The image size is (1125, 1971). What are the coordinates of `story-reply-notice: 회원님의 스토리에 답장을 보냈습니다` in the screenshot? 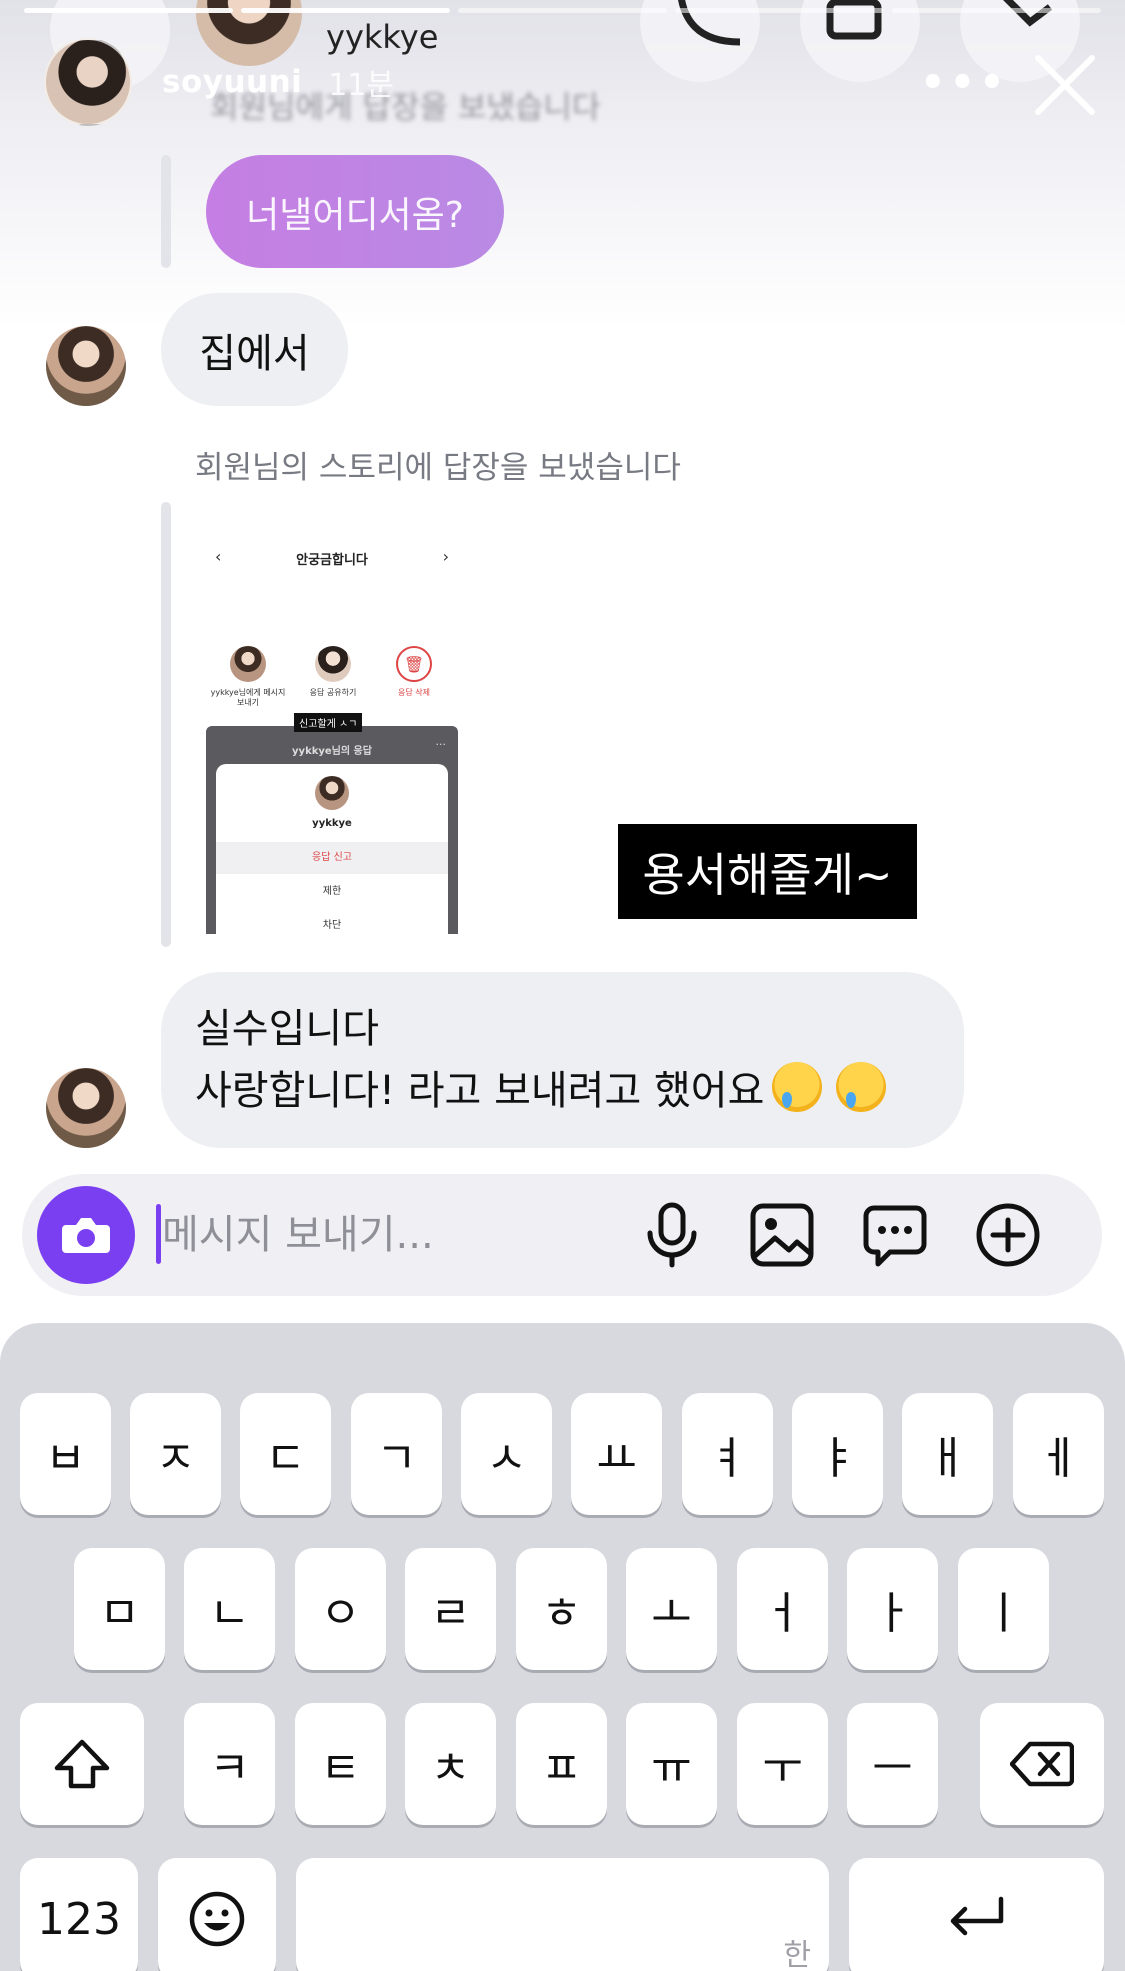 It's located at (438, 468).